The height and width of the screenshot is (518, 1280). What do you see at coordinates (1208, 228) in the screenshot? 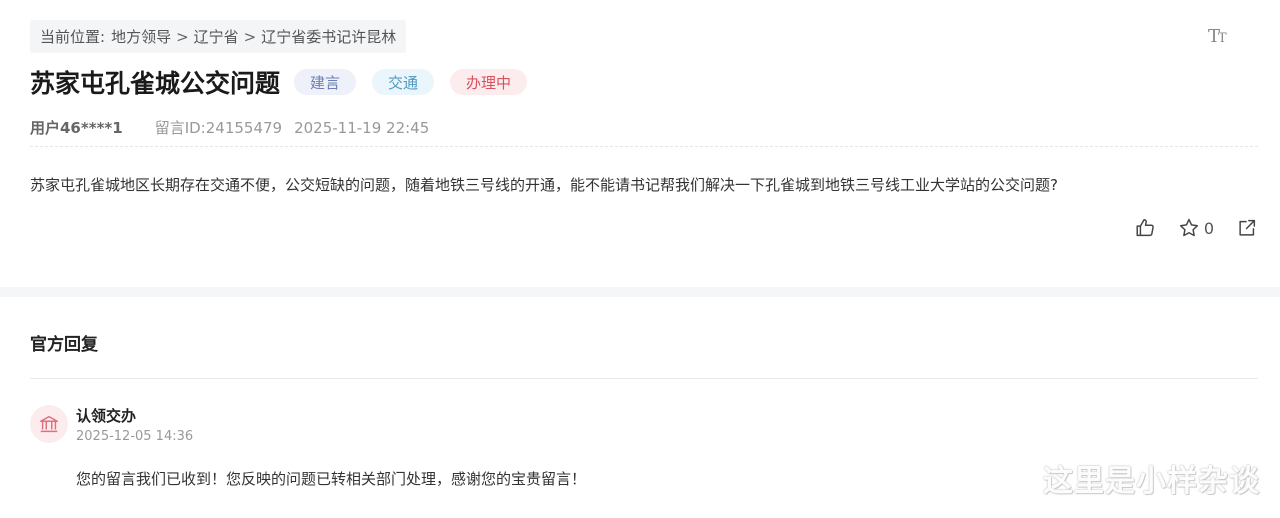
I see `favorite-count: 0` at bounding box center [1208, 228].